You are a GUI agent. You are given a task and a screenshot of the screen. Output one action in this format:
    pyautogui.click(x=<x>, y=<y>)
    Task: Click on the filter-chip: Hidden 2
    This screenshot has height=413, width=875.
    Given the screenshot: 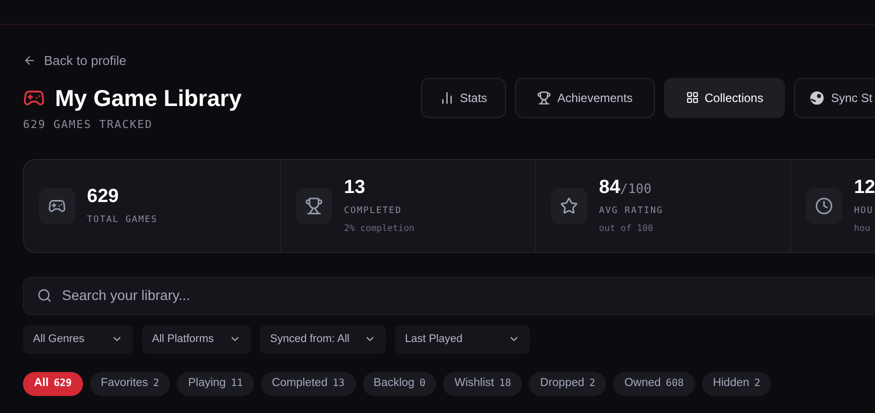 What is the action you would take?
    pyautogui.click(x=737, y=384)
    